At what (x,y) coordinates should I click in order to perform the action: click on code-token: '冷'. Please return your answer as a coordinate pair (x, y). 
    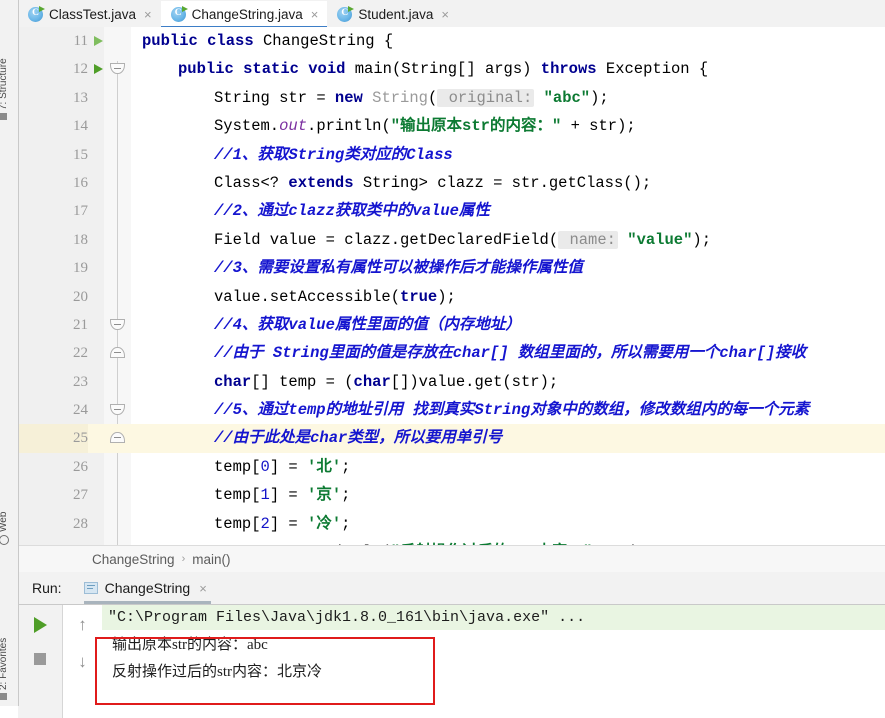
    Looking at the image, I should click on (324, 523).